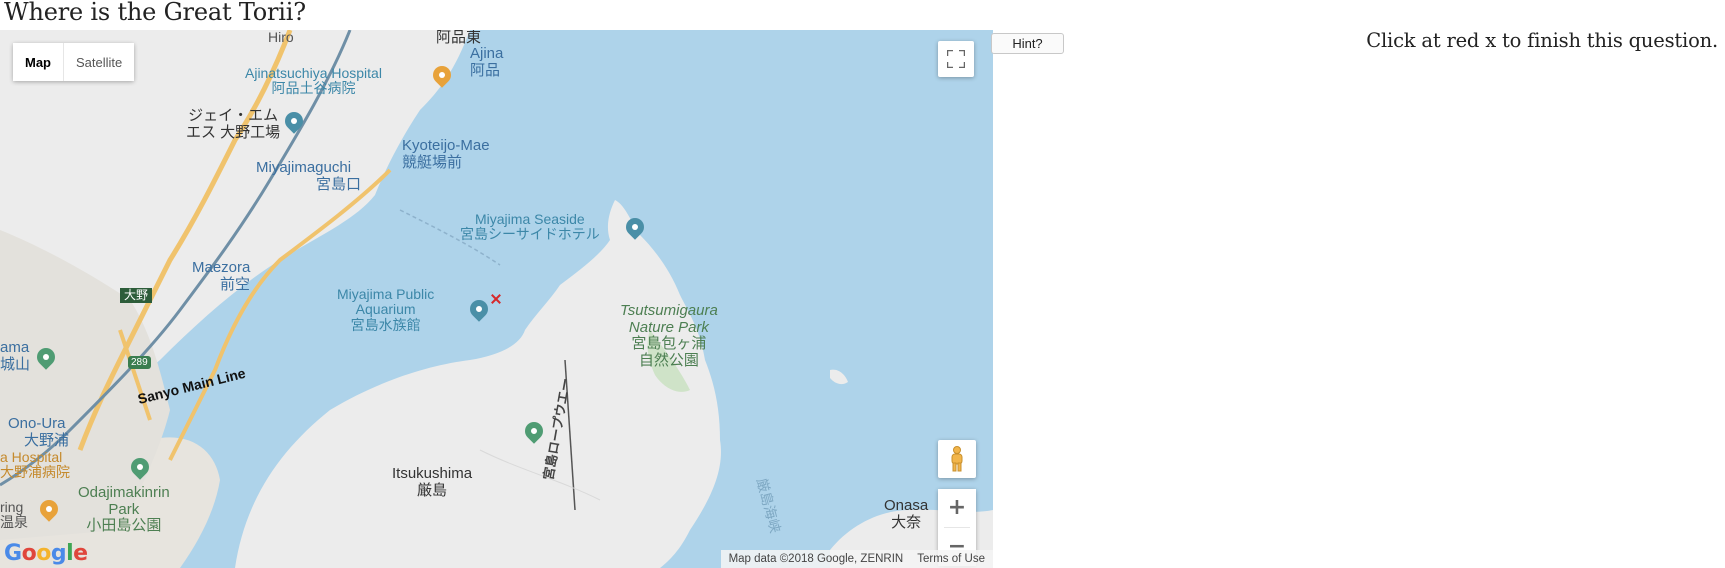 This screenshot has width=1725, height=568. I want to click on pegman-icon, so click(957, 459).